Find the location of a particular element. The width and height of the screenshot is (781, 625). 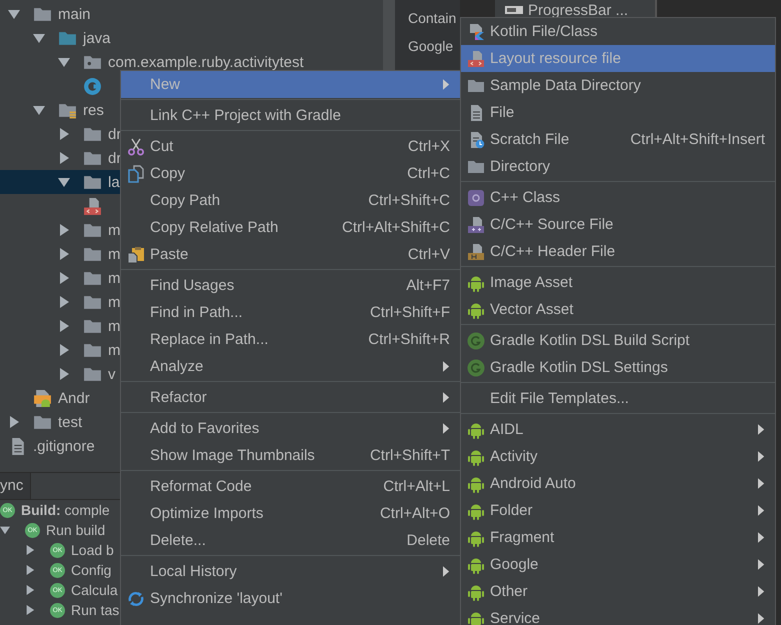

tree-item: Andr is located at coordinates (74, 398).